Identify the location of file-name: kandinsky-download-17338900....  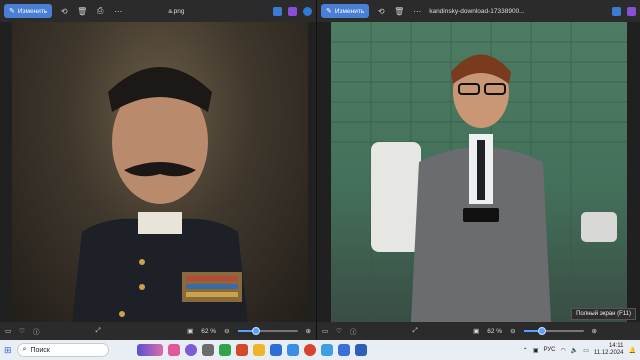
(477, 11).